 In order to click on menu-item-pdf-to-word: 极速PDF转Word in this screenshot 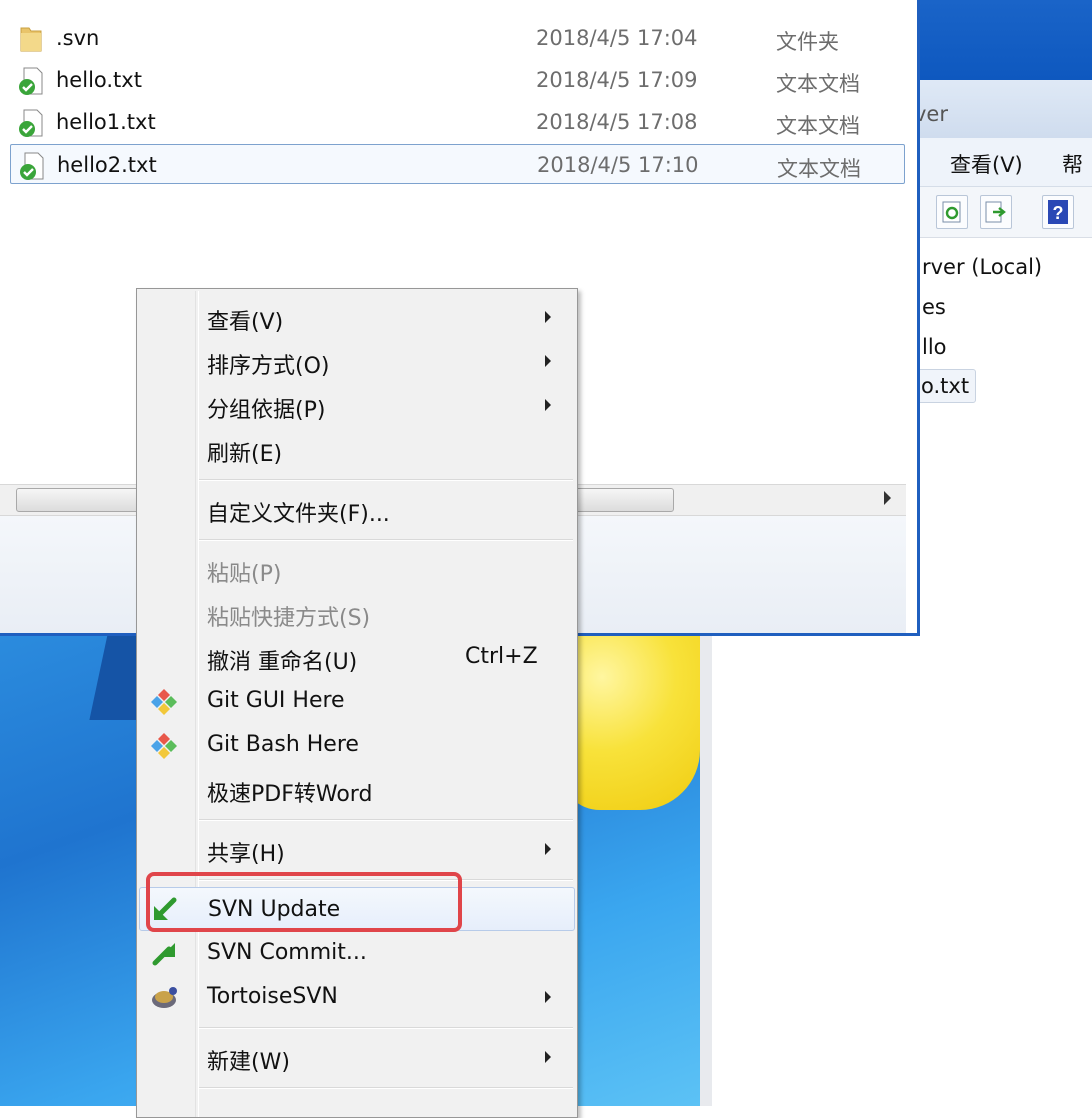, I will do `click(357, 789)`.